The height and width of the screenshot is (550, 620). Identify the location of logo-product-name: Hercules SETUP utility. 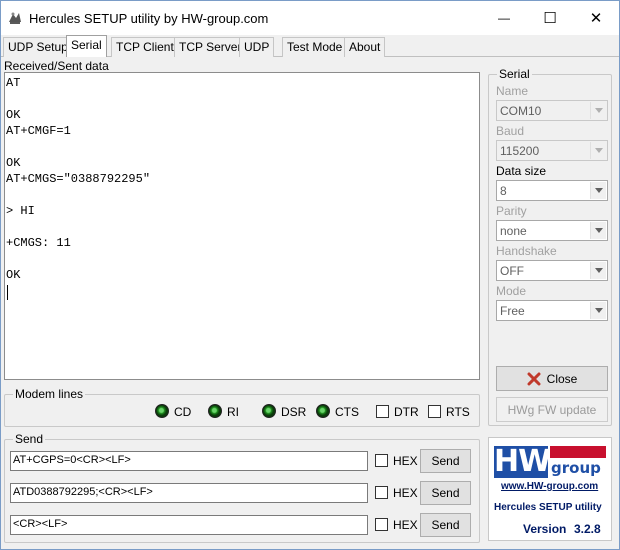
(548, 507).